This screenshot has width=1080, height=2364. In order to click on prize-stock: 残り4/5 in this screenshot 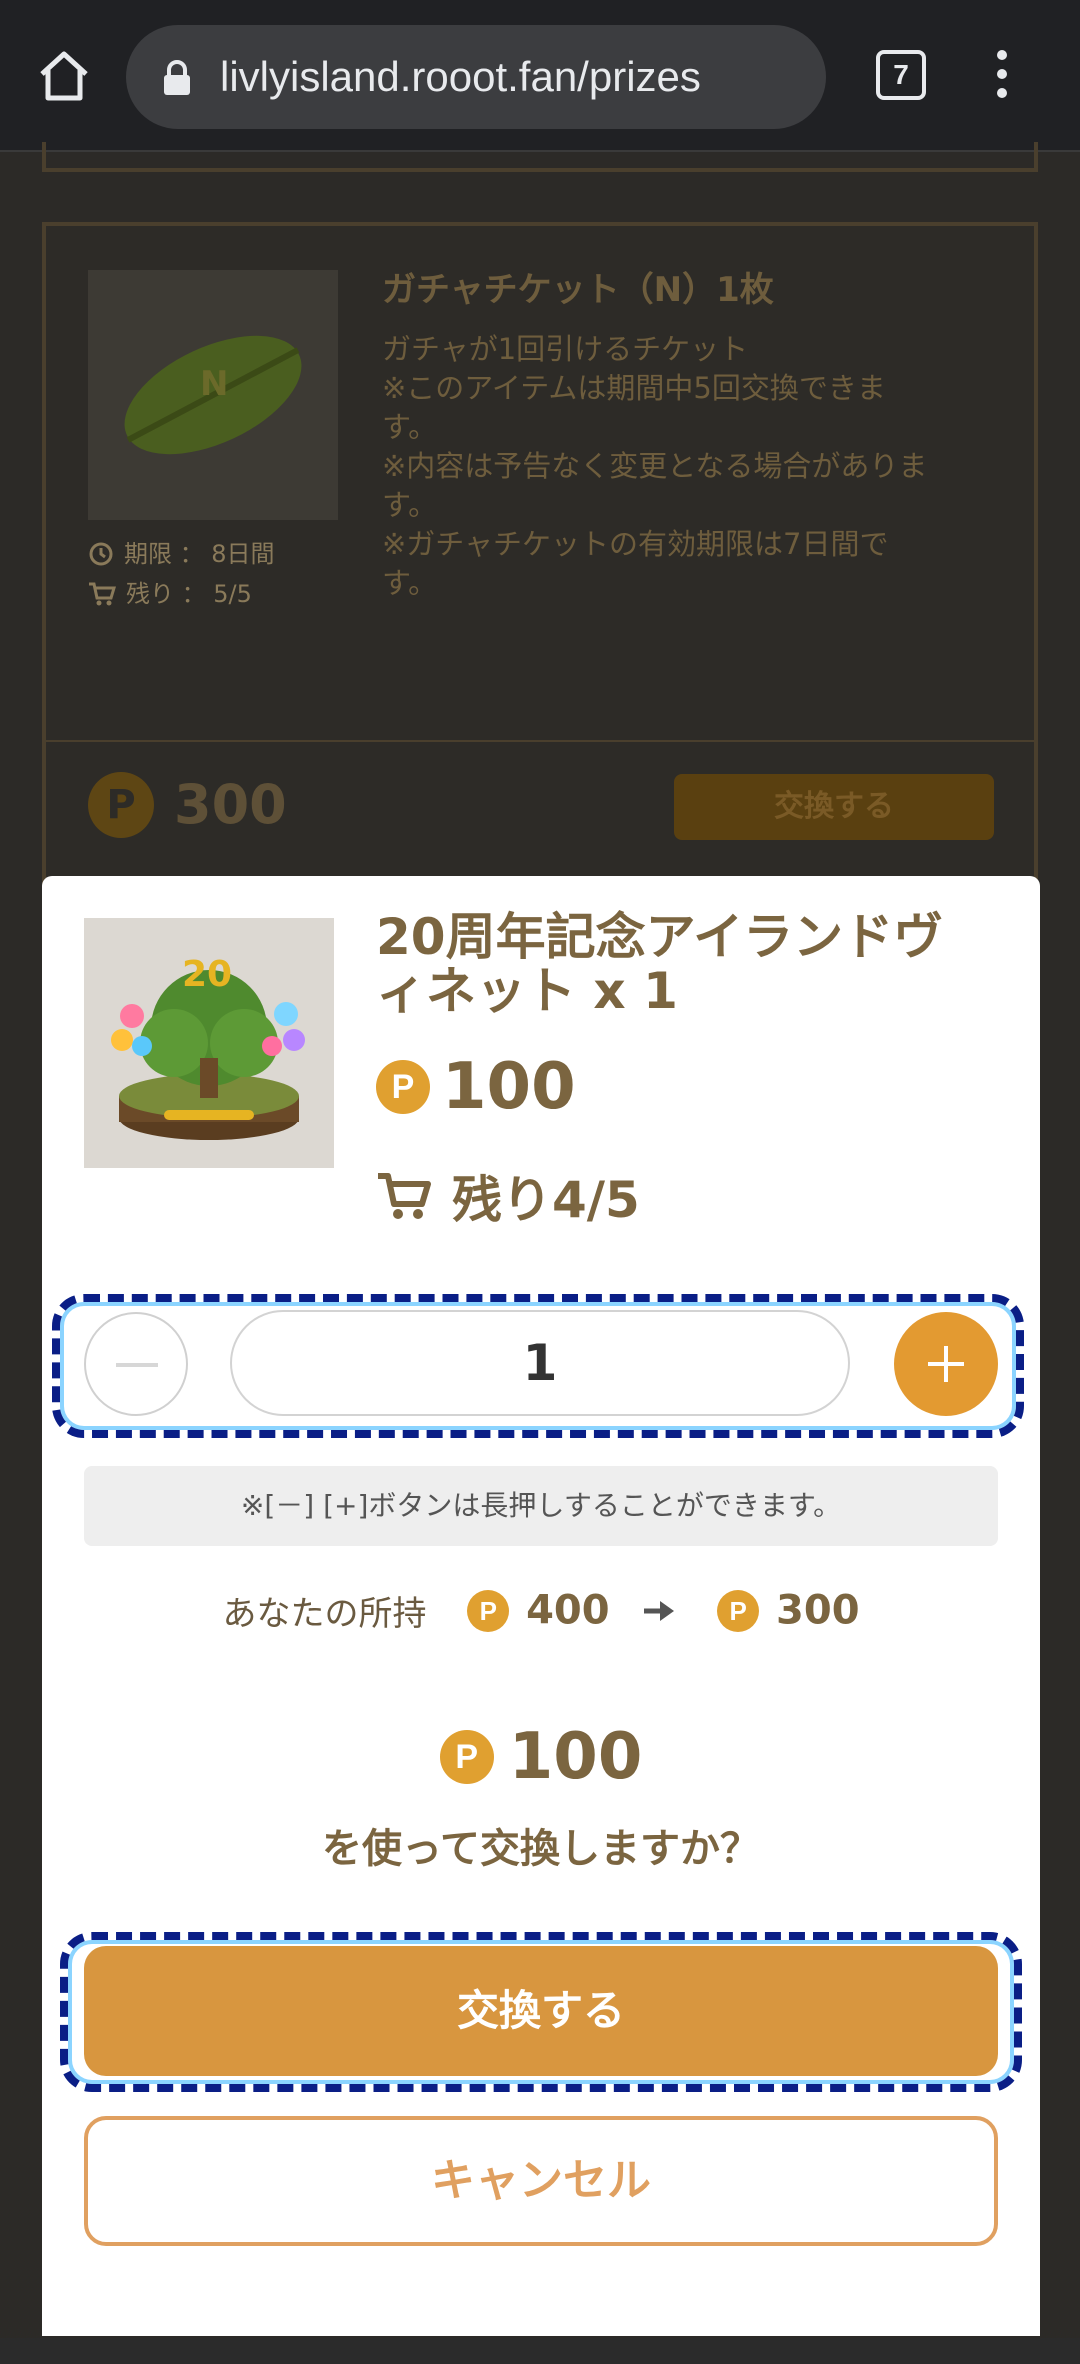, I will do `click(508, 1196)`.